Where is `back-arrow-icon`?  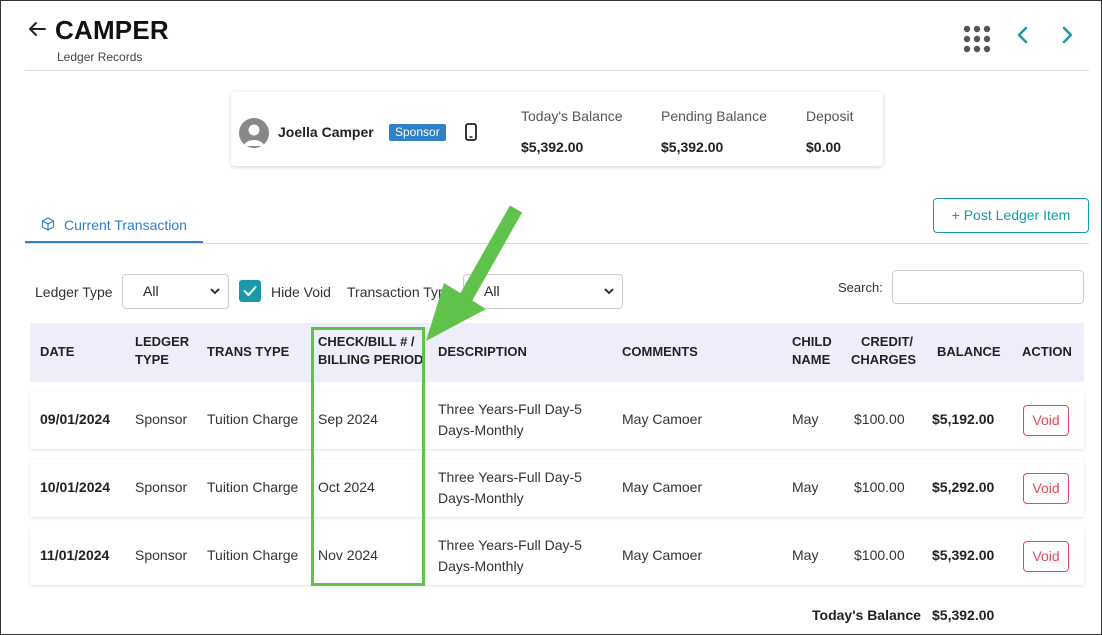 back-arrow-icon is located at coordinates (37, 29).